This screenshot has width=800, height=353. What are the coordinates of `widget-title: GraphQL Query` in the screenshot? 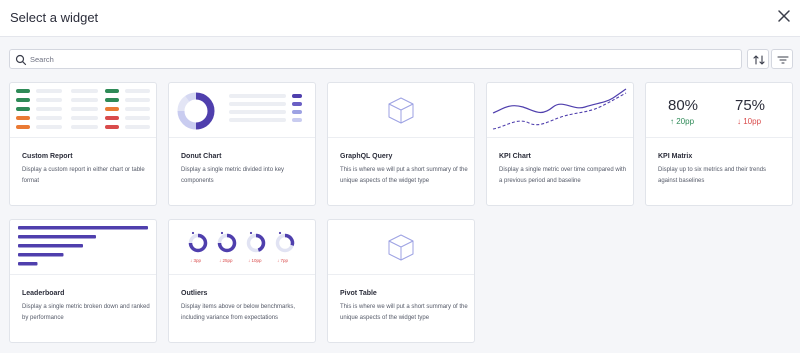 It's located at (366, 156).